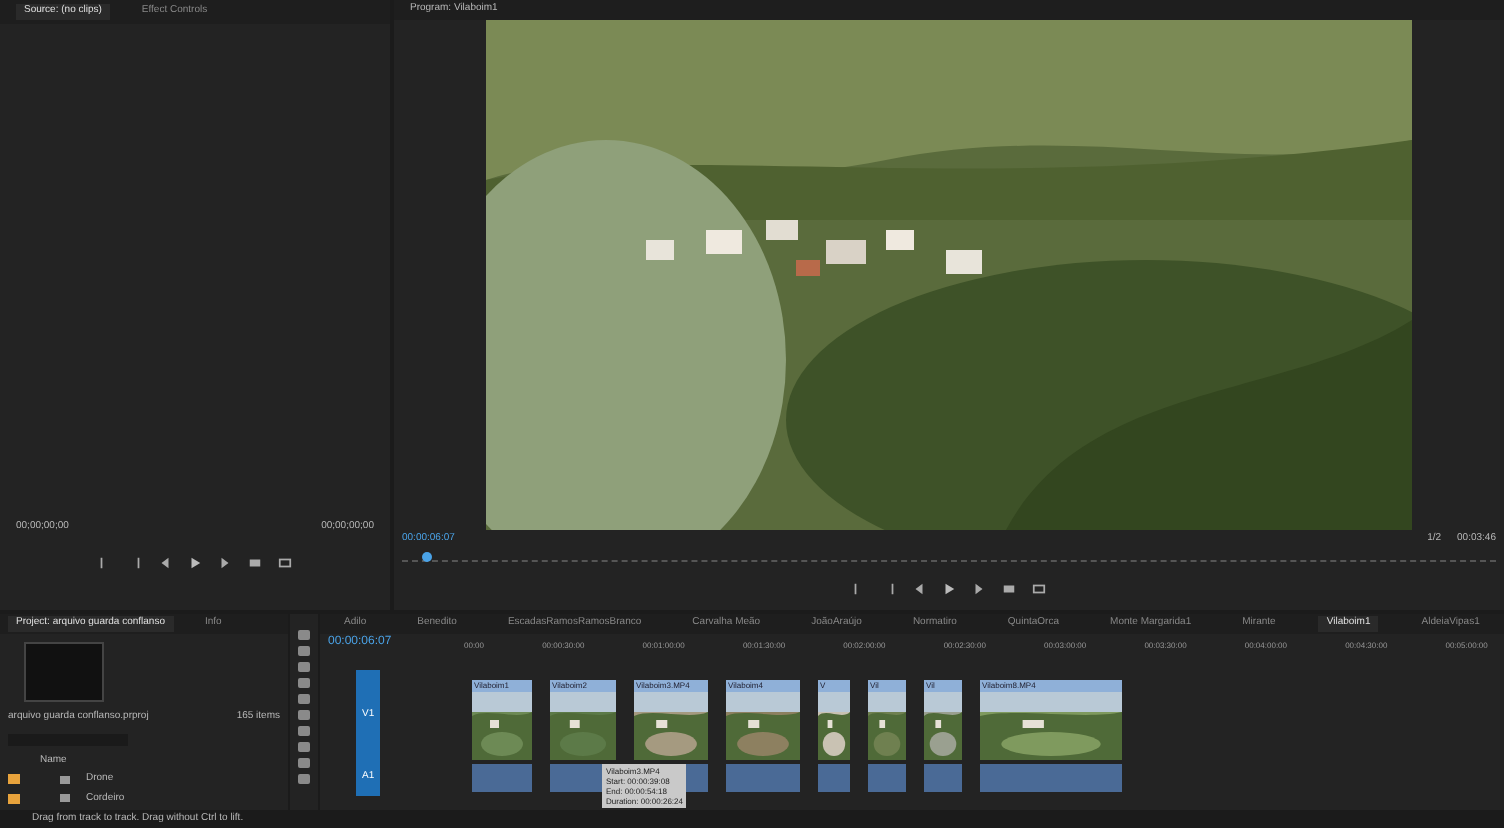 This screenshot has height=828, width=1504. I want to click on playhead-track, so click(949, 558).